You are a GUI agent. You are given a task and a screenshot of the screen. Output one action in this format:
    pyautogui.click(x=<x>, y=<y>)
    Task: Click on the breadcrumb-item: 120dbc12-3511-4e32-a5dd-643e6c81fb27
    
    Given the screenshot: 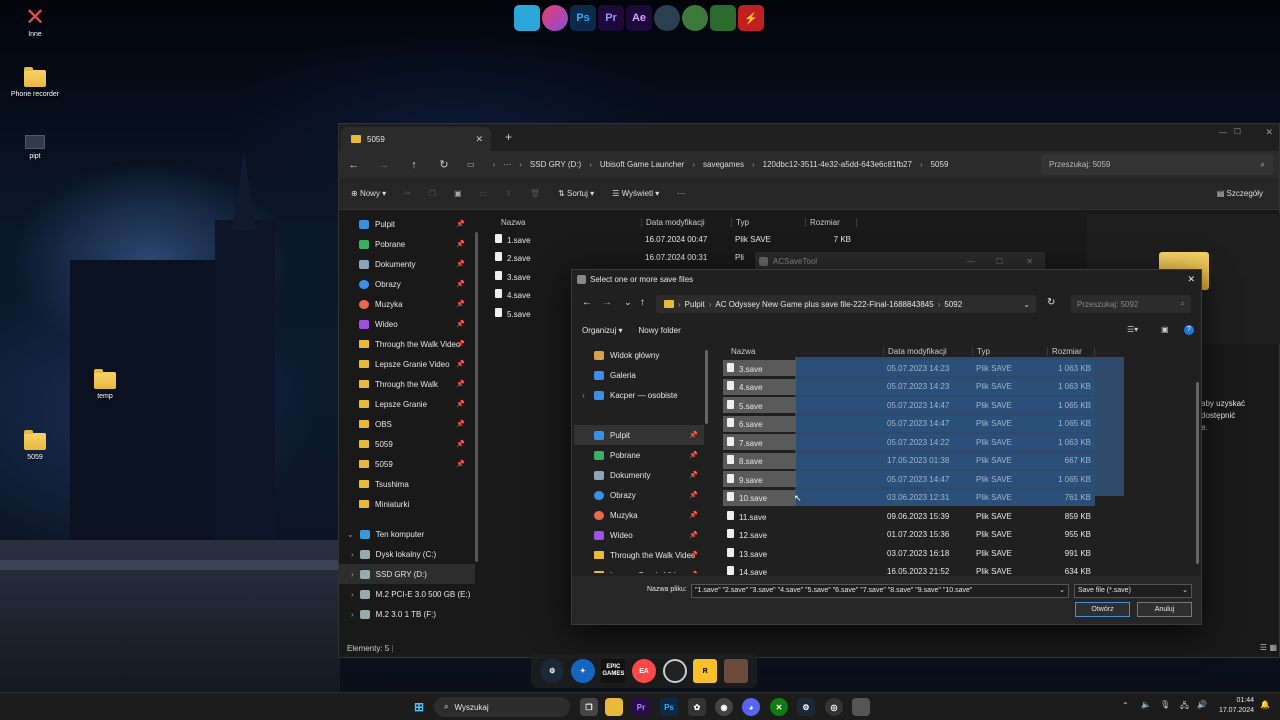 What is the action you would take?
    pyautogui.click(x=837, y=164)
    